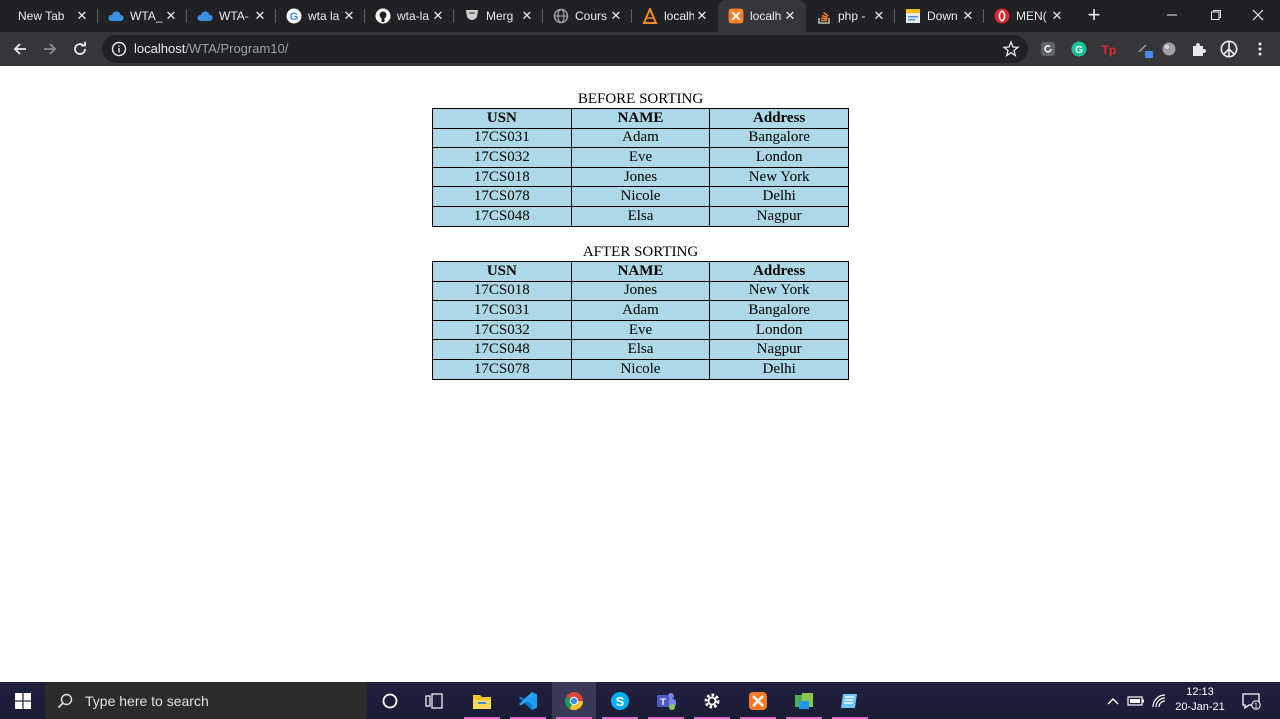 The height and width of the screenshot is (719, 1280). What do you see at coordinates (390, 700) in the screenshot?
I see `cortana-icon` at bounding box center [390, 700].